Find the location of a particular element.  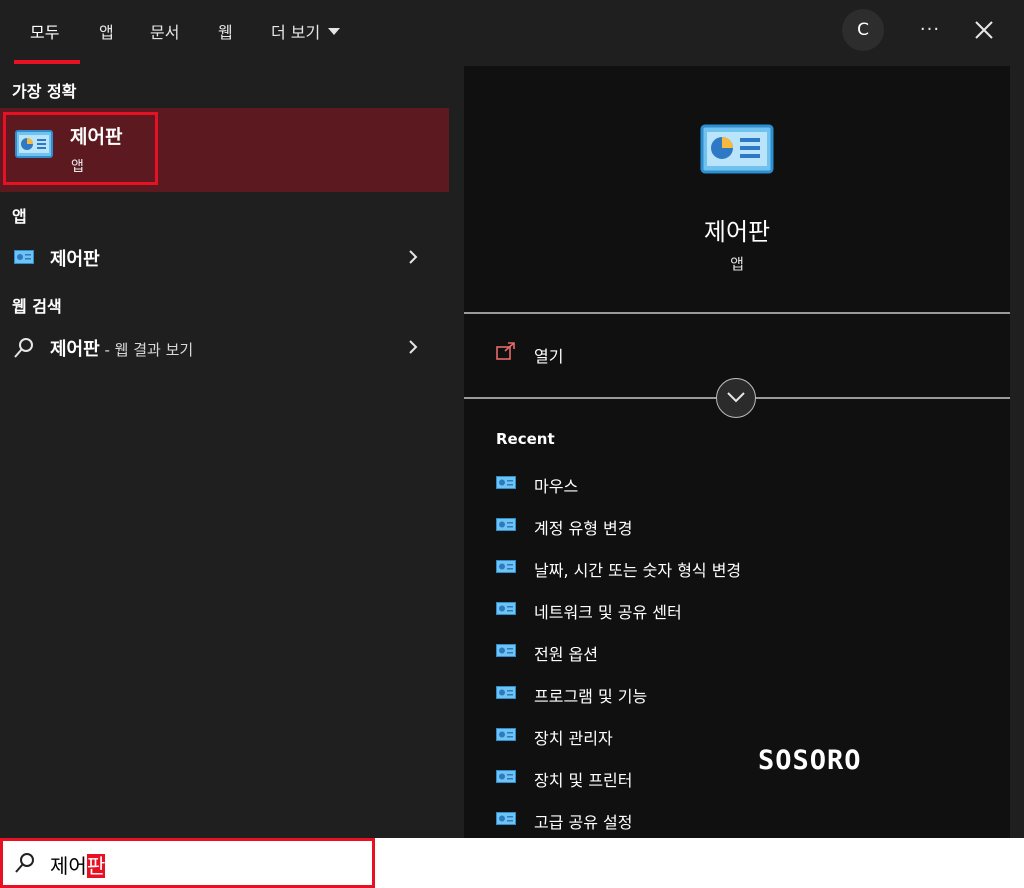

recent-item-label: 네트워크 및 공유 센터 is located at coordinates (608, 612).